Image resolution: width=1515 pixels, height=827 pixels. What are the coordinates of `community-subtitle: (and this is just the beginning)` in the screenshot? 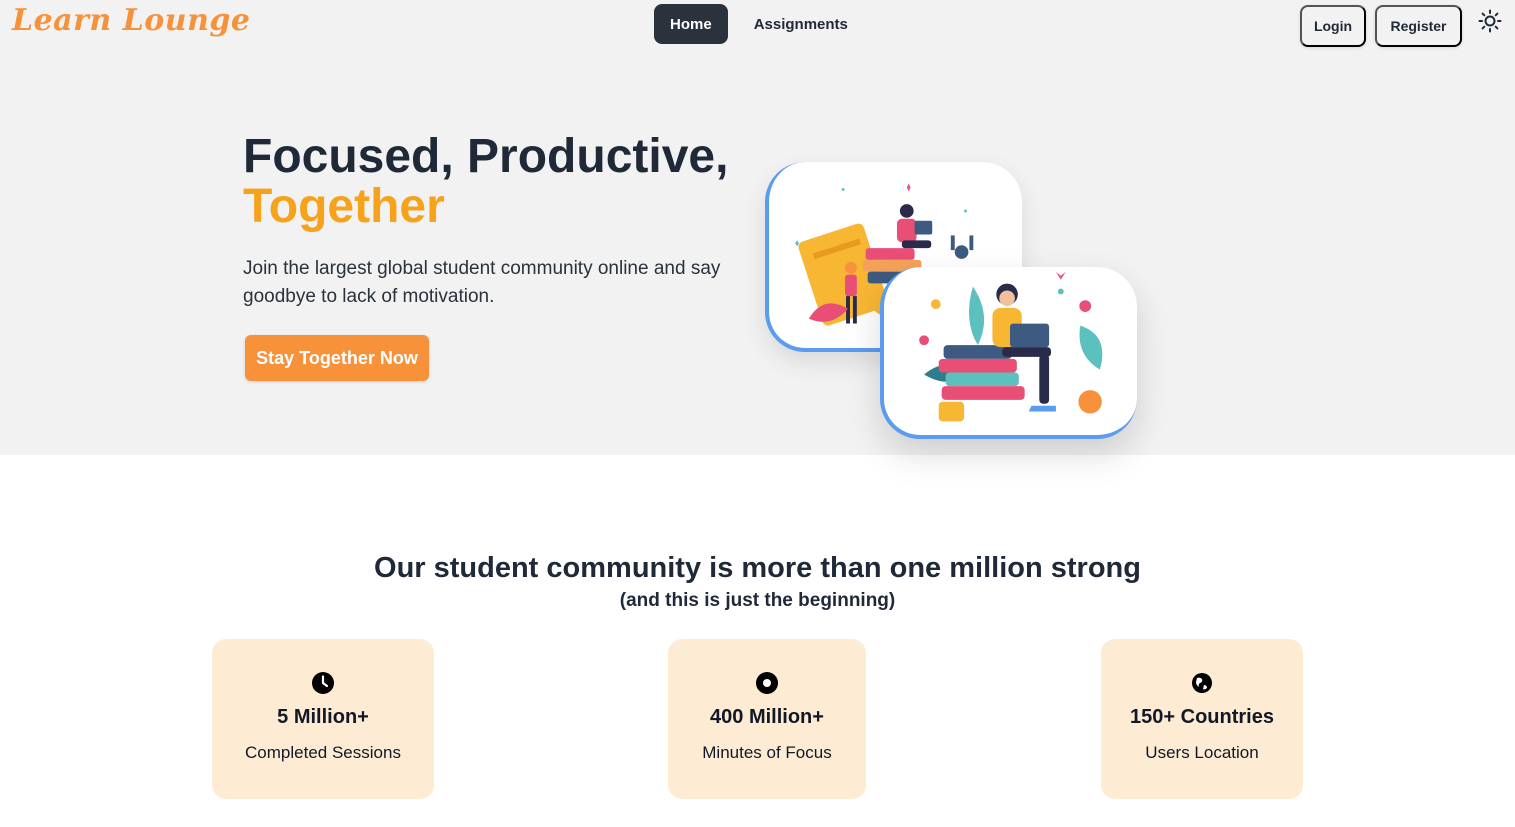 It's located at (757, 600).